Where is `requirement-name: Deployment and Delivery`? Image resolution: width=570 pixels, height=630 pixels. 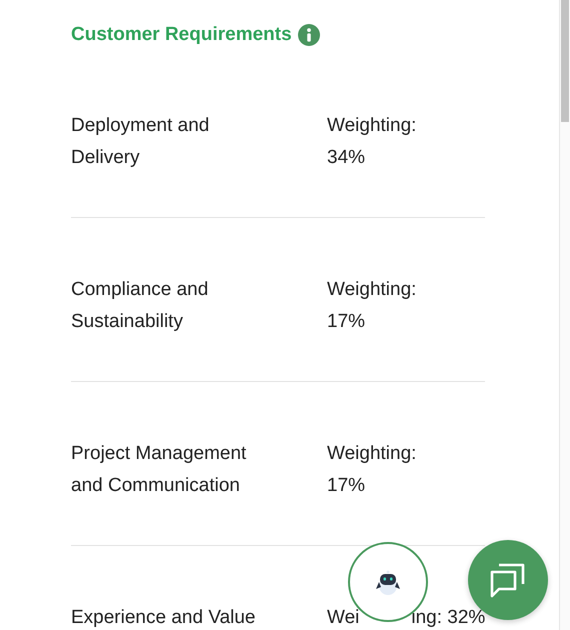 requirement-name: Deployment and Delivery is located at coordinates (140, 142).